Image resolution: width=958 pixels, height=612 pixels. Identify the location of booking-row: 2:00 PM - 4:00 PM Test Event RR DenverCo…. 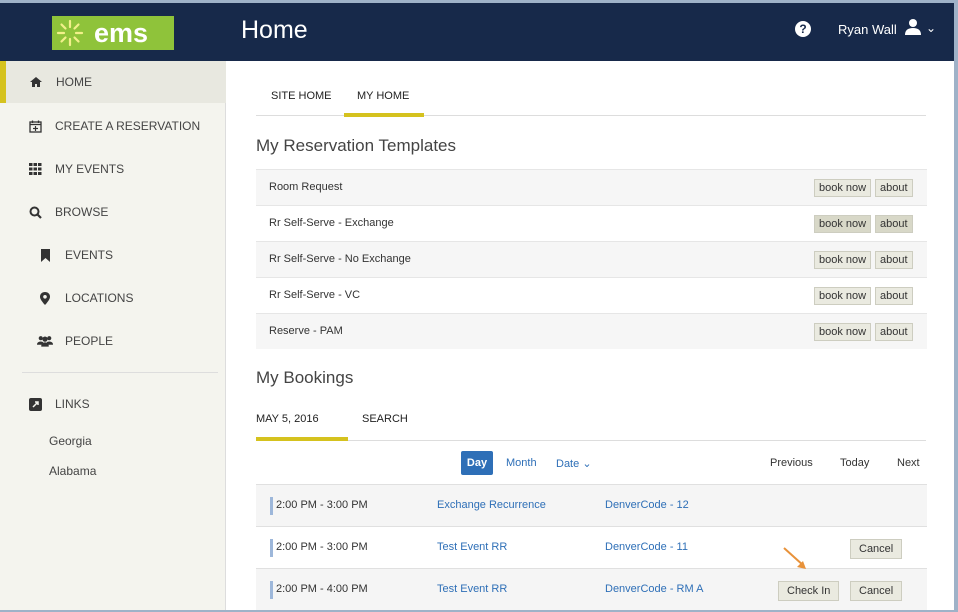
(591, 589).